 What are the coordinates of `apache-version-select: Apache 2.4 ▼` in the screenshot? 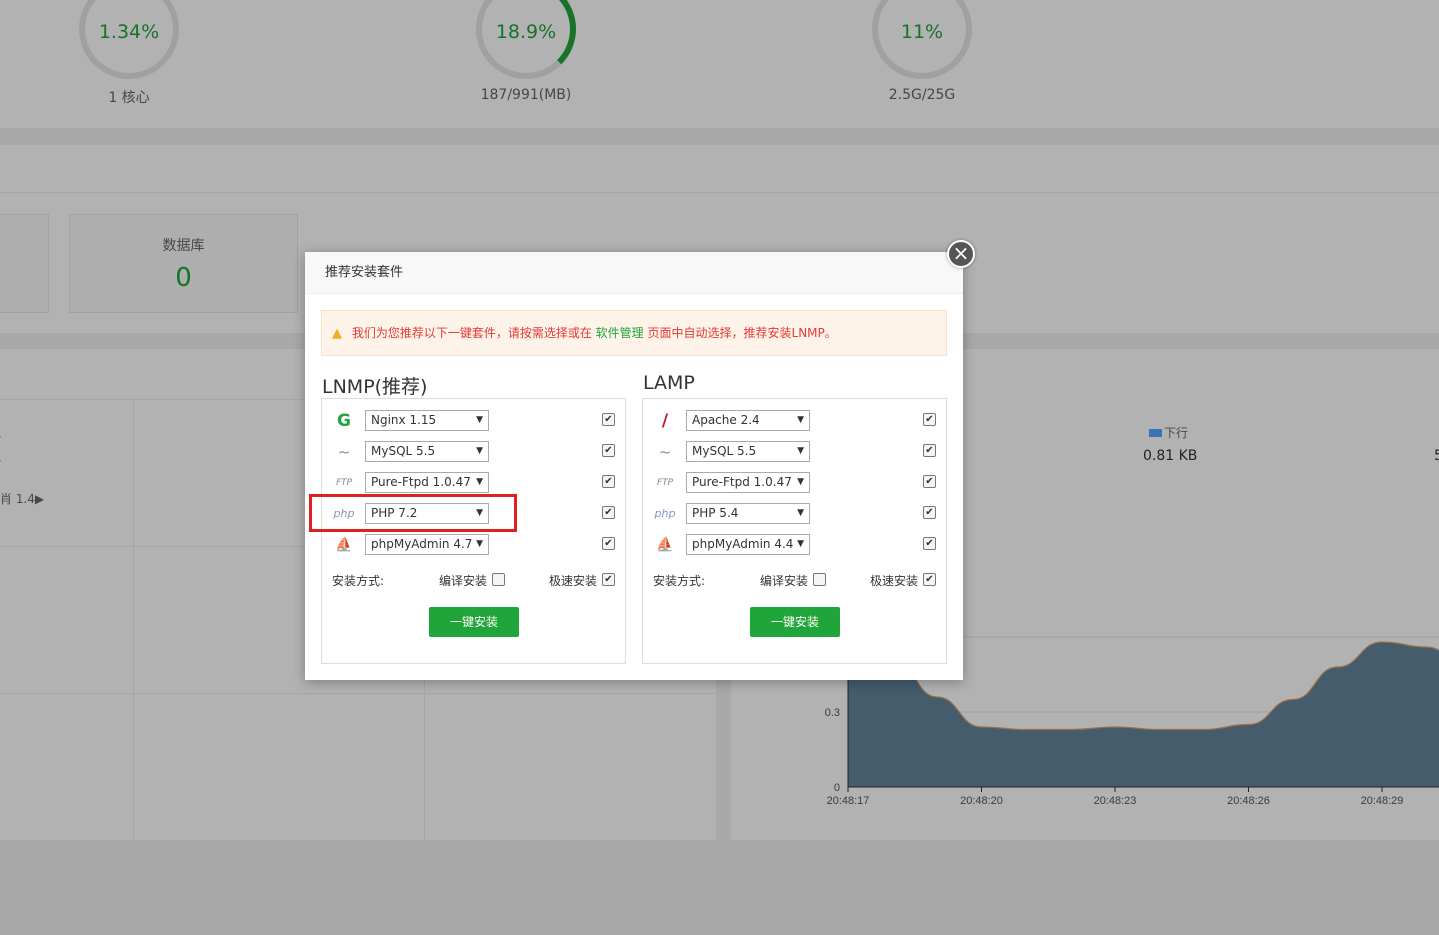 It's located at (748, 420).